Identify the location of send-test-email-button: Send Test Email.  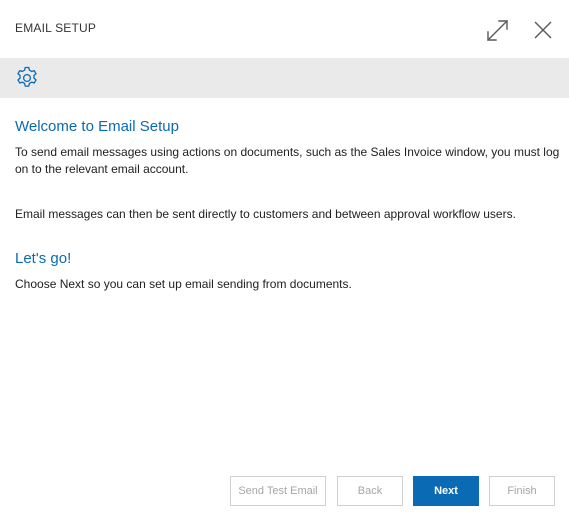
(278, 491).